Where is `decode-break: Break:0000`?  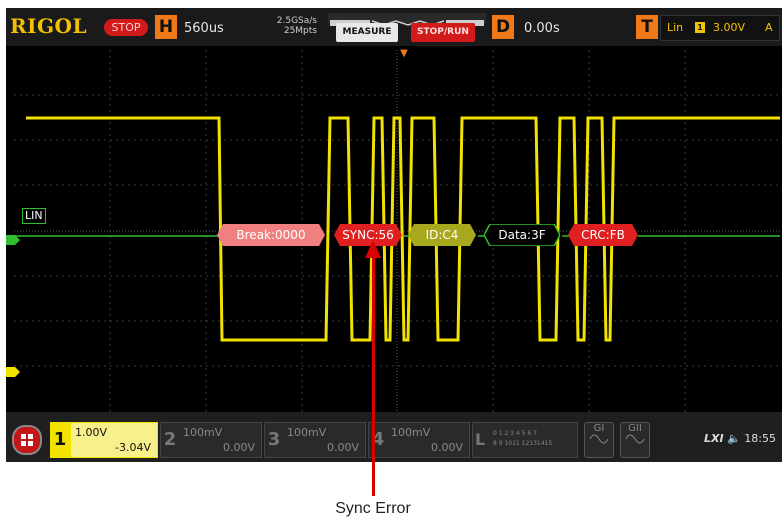
decode-break: Break:0000 is located at coordinates (271, 235).